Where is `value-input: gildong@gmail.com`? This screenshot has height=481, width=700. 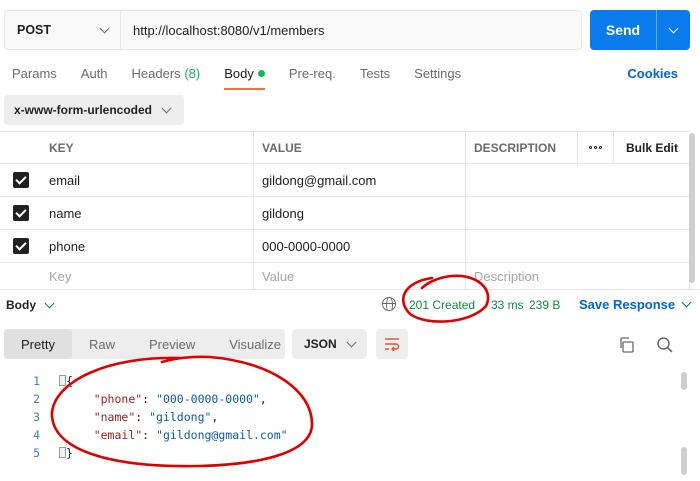 value-input: gildong@gmail.com is located at coordinates (360, 180).